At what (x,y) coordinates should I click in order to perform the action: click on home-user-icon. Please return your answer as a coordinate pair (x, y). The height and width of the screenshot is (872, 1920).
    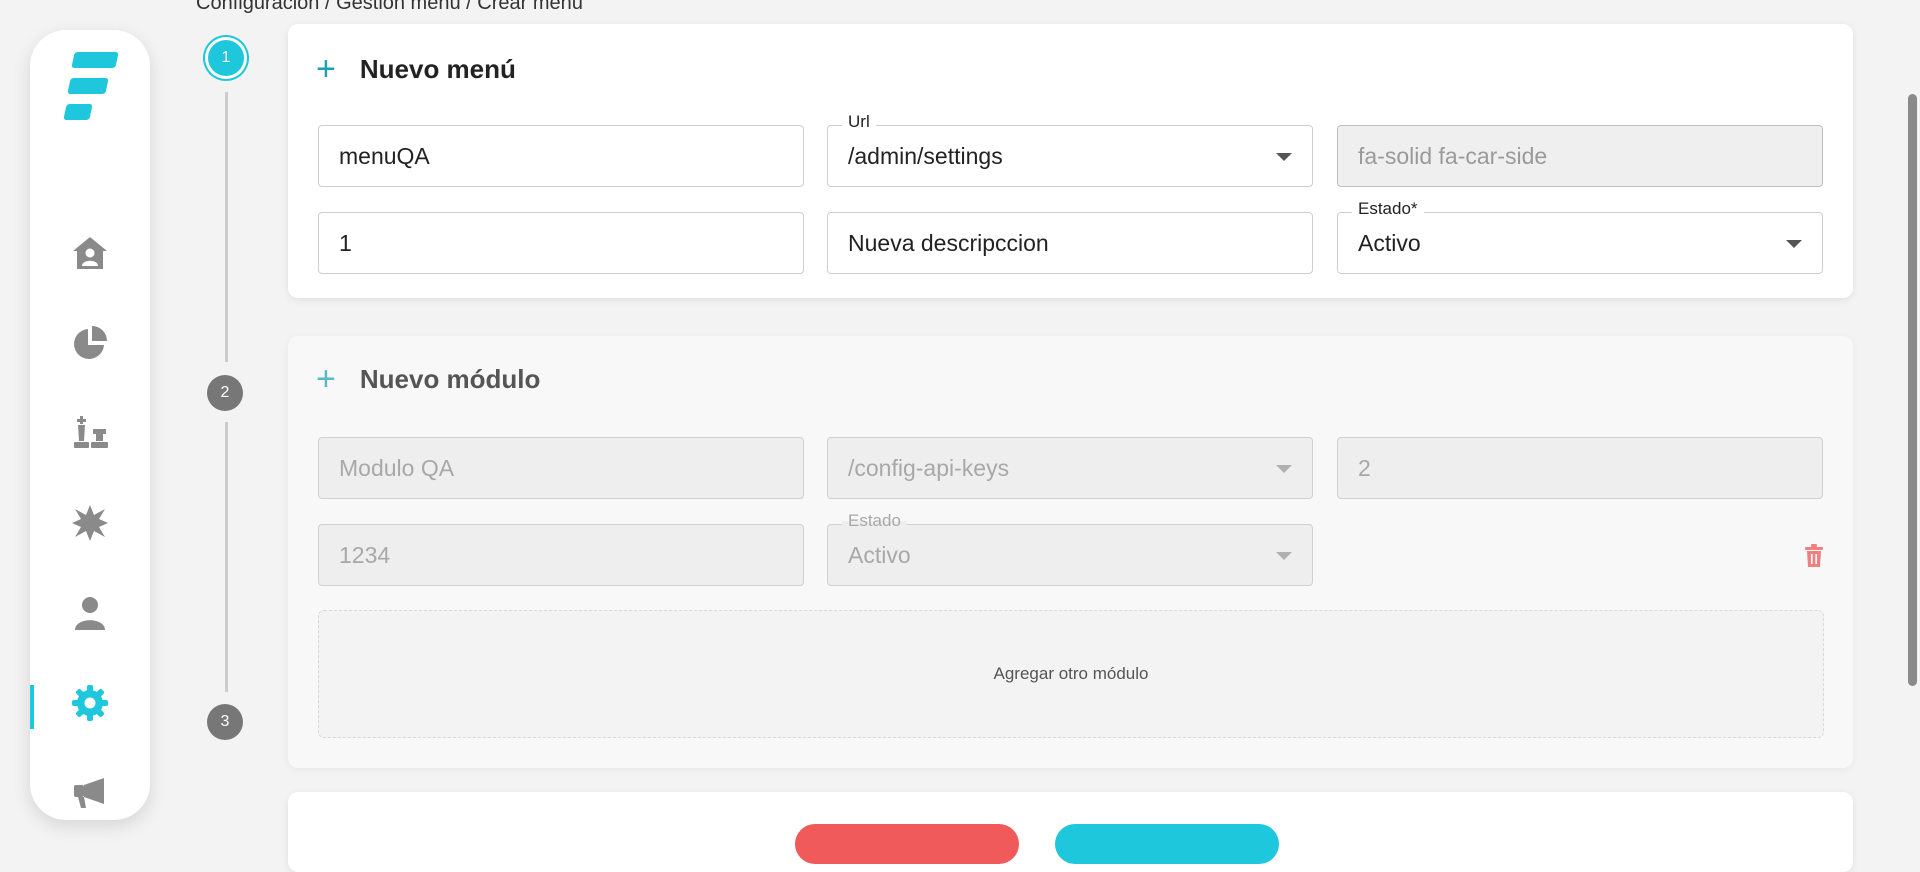
    Looking at the image, I should click on (90, 253).